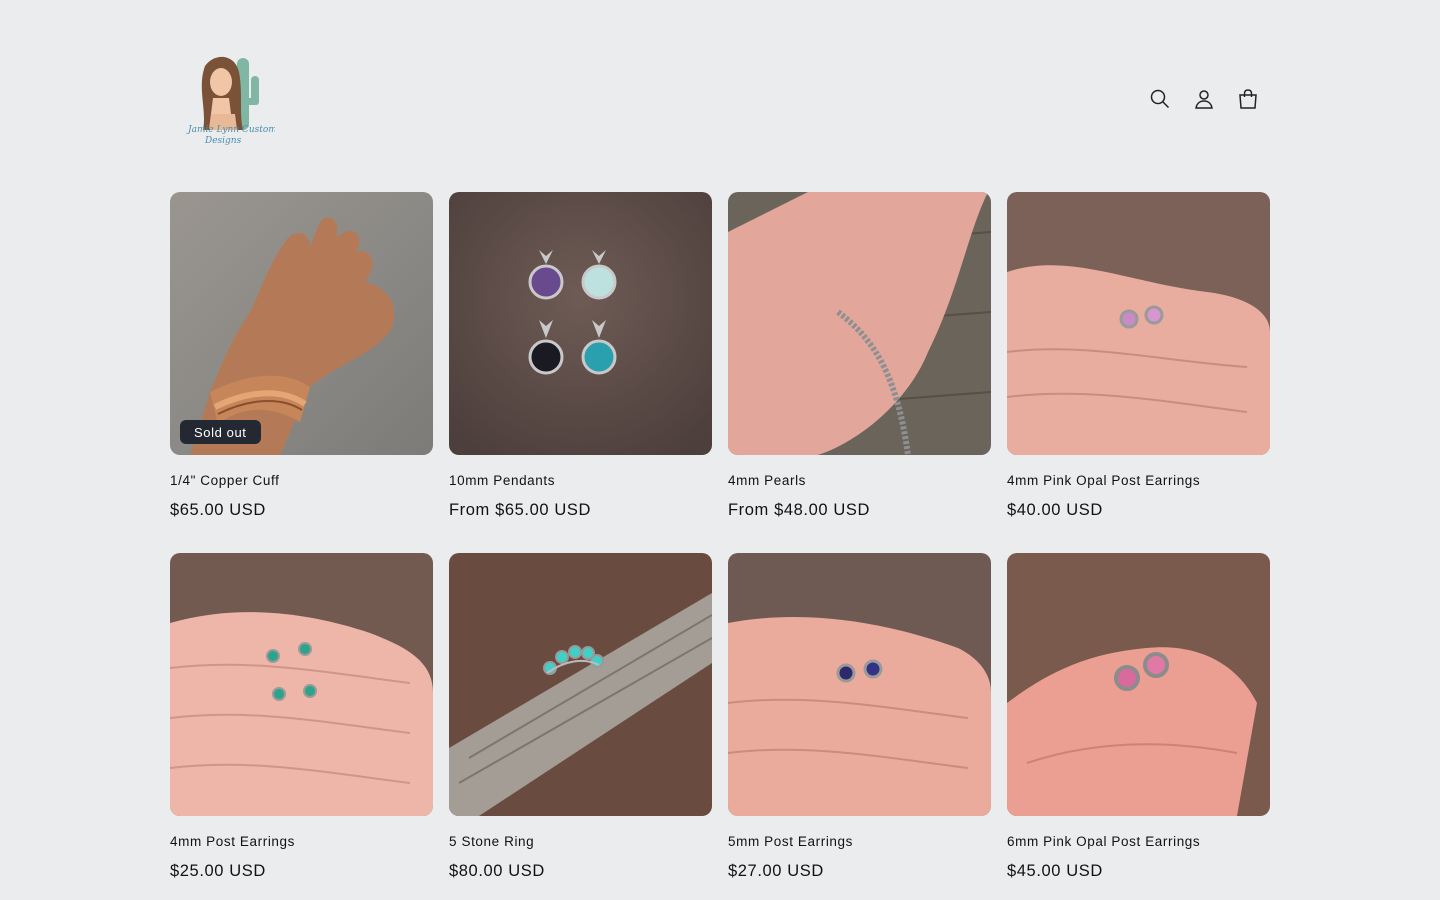 The image size is (1440, 900). I want to click on product-price: $65.00 USD, so click(218, 510).